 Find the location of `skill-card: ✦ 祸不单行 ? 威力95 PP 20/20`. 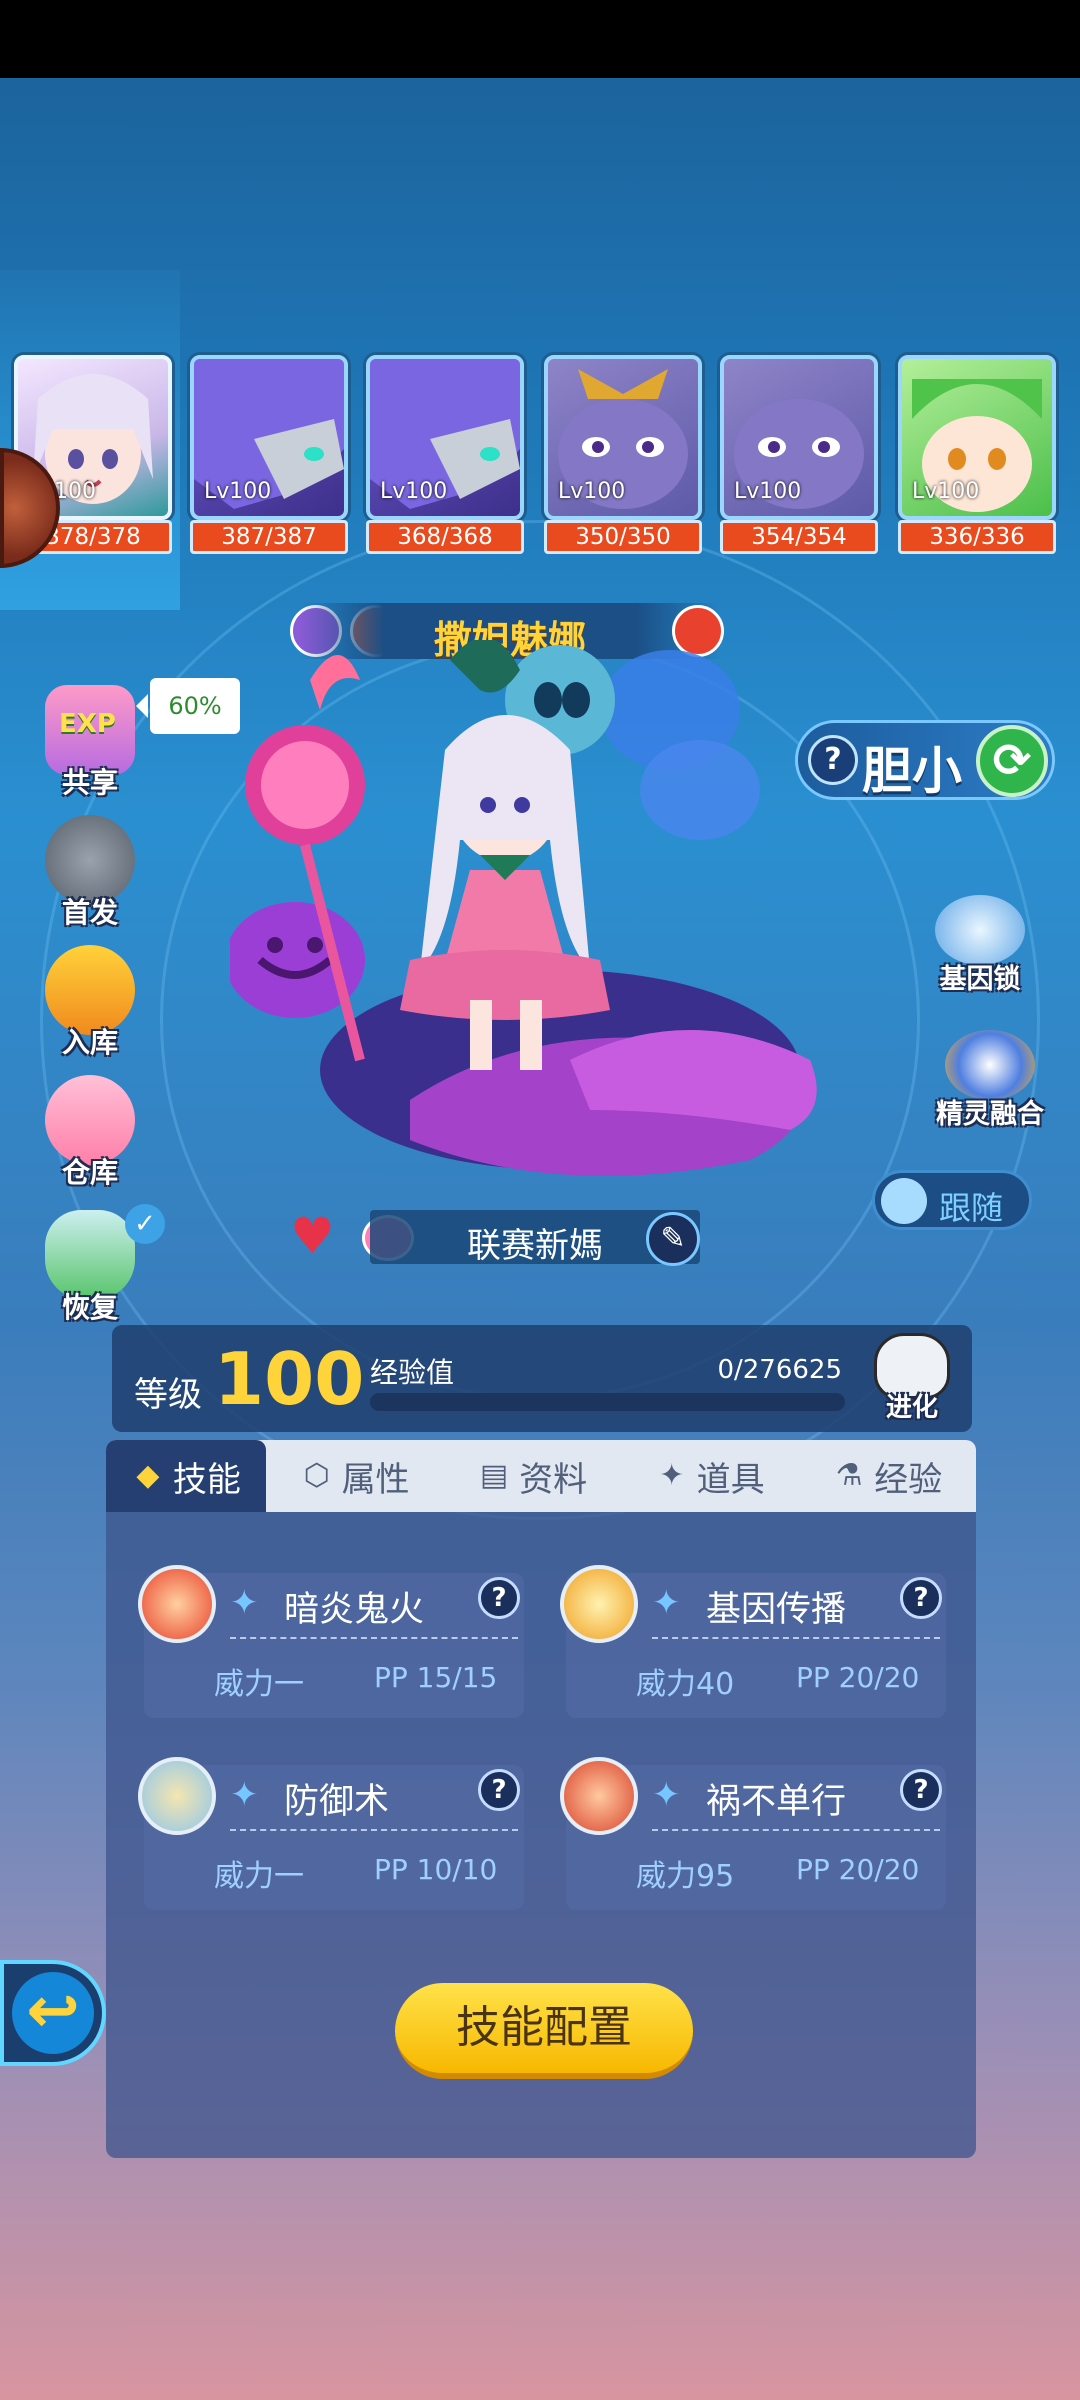

skill-card: ✦ 祸不单行 ? 威力95 PP 20/20 is located at coordinates (753, 1833).